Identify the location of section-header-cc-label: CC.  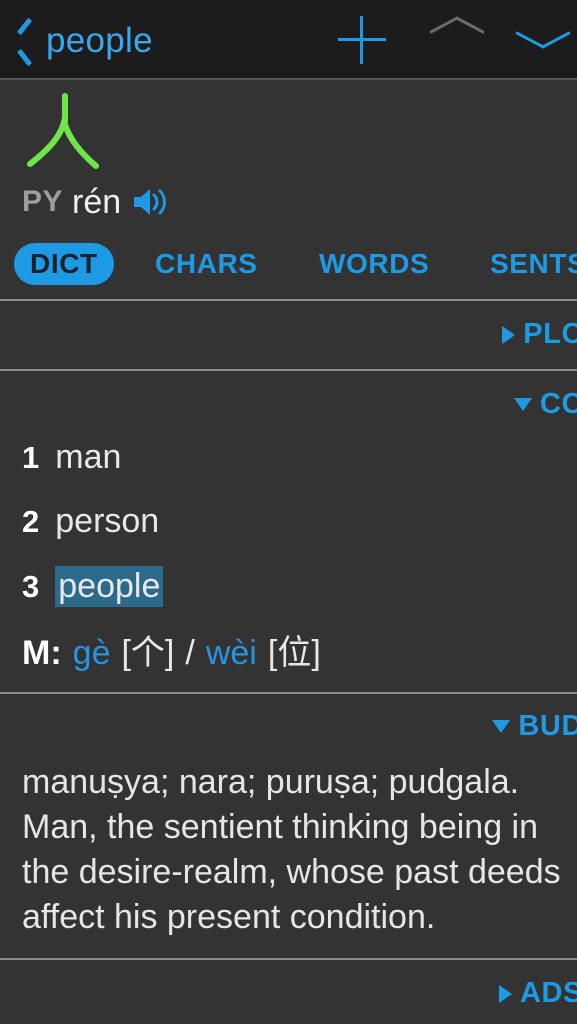
(558, 404).